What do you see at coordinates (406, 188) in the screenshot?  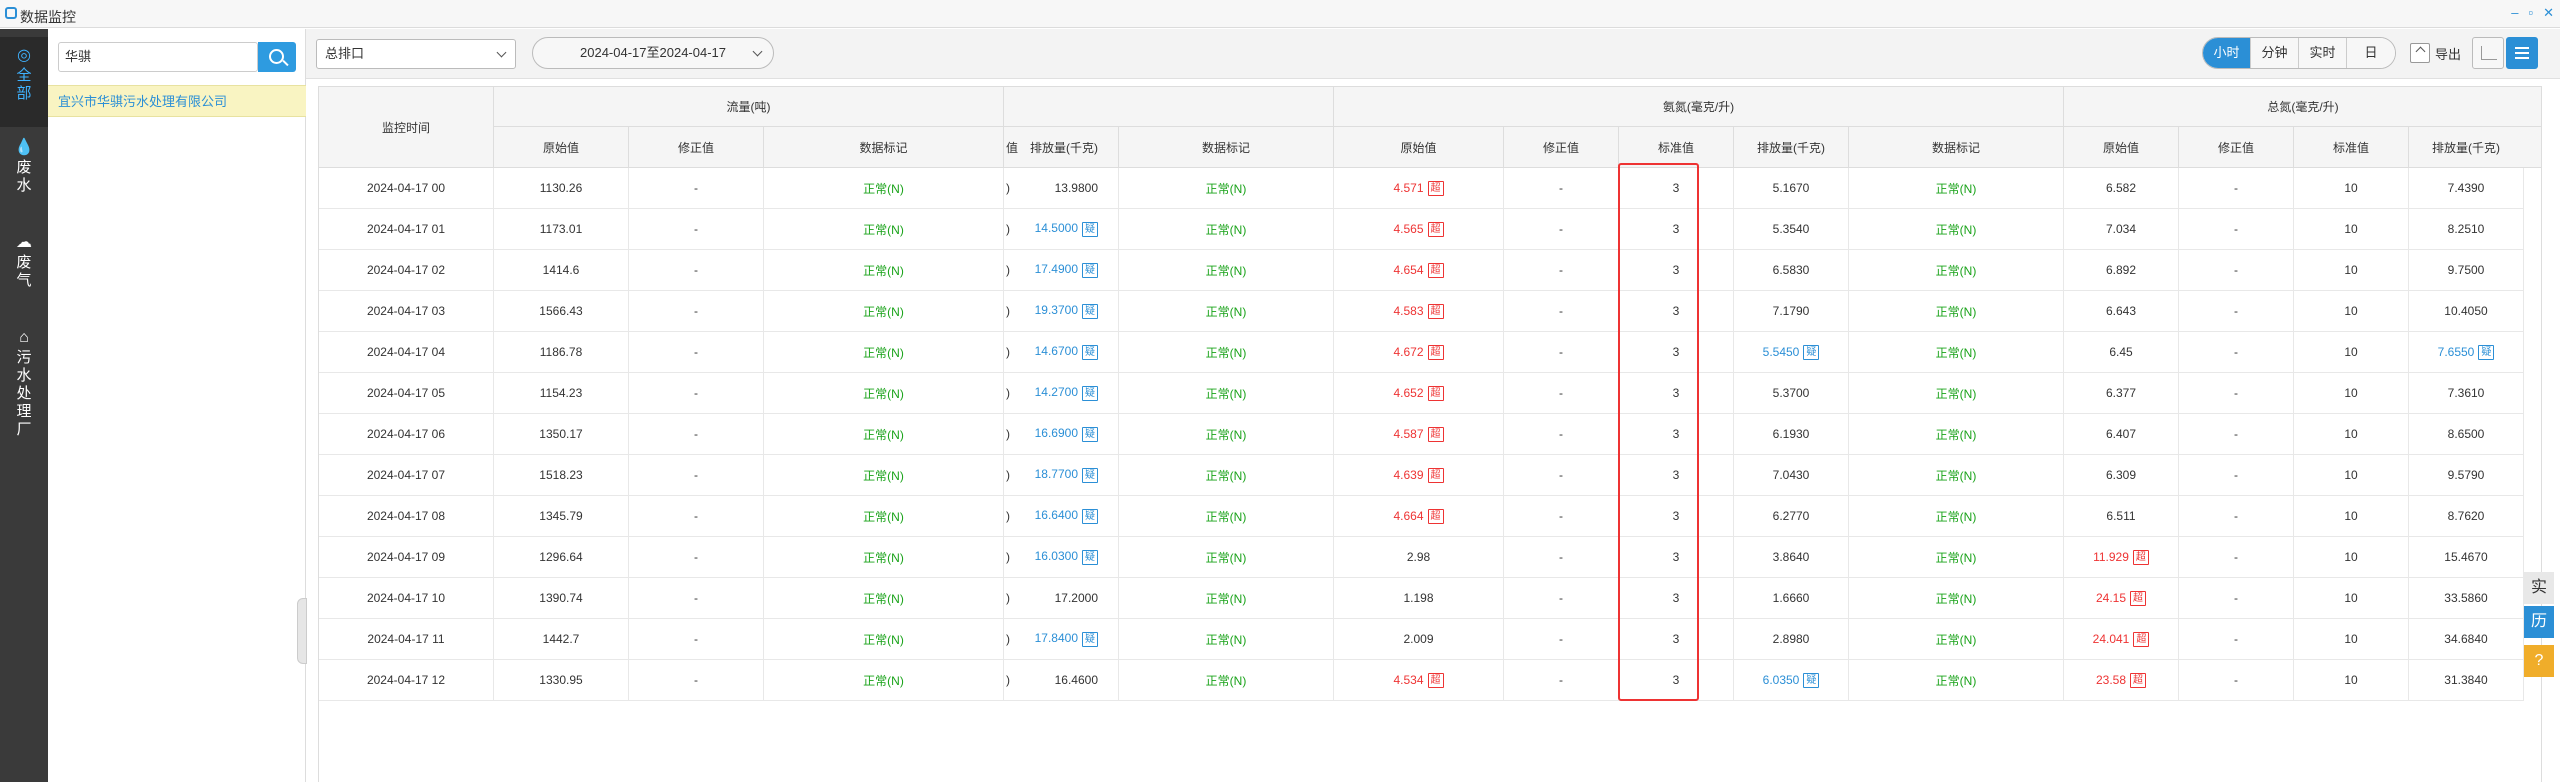 I see `cell-value: 2024-04-17 00` at bounding box center [406, 188].